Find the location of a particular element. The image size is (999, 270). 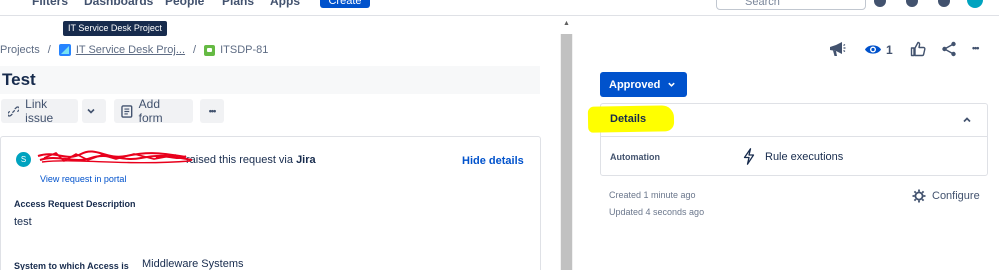

issue-title: Test is located at coordinates (19, 80).